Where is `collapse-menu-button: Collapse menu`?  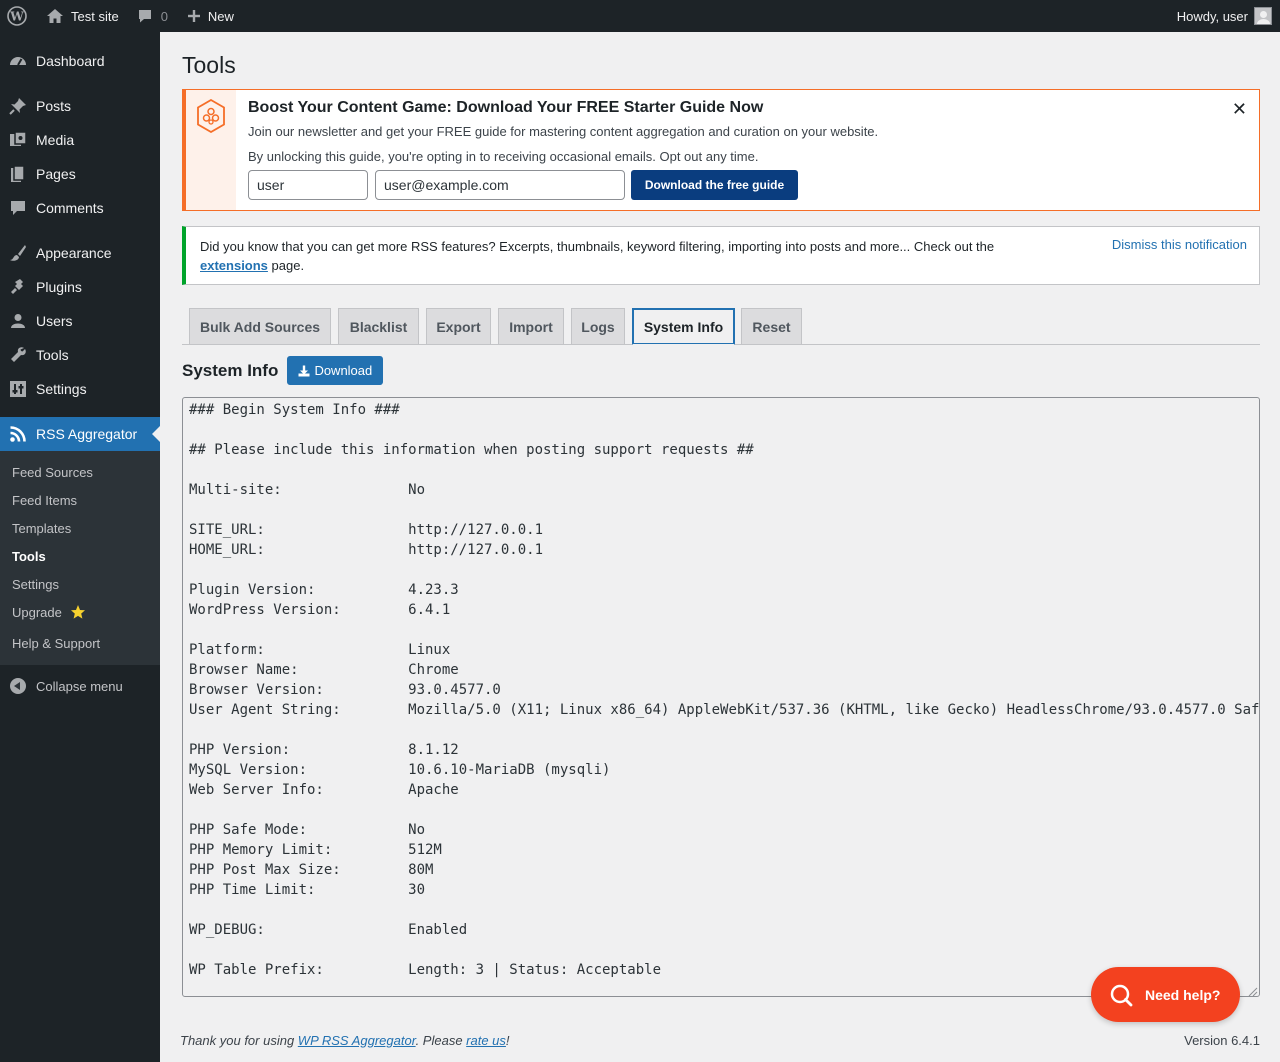
collapse-menu-button: Collapse menu is located at coordinates (80, 686).